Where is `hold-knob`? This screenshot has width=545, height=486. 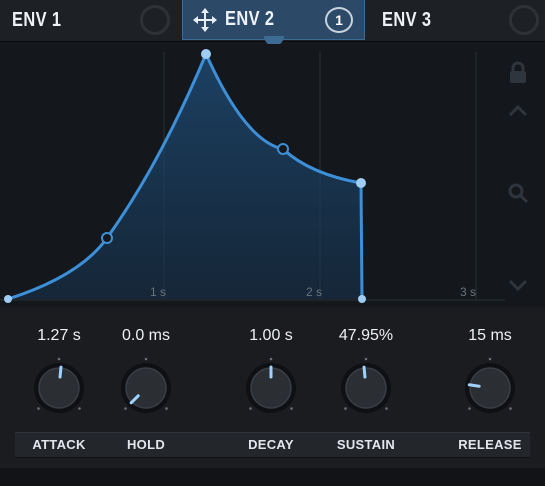 hold-knob is located at coordinates (146, 388).